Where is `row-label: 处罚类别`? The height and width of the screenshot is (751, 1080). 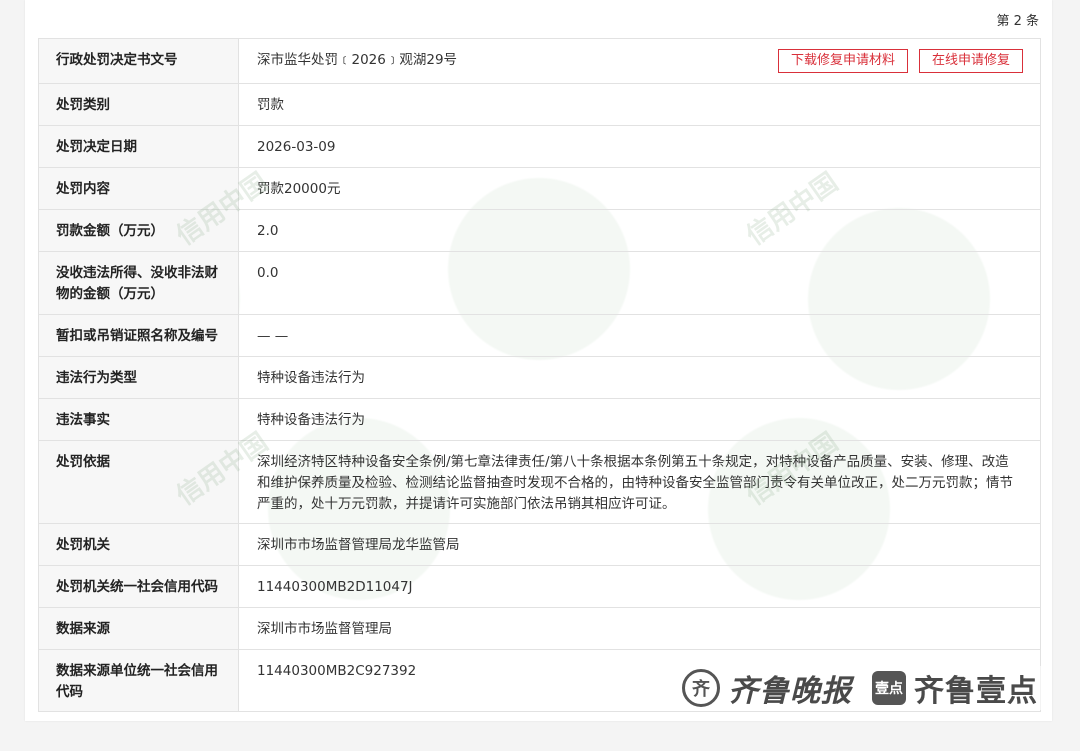
row-label: 处罚类别 is located at coordinates (139, 104).